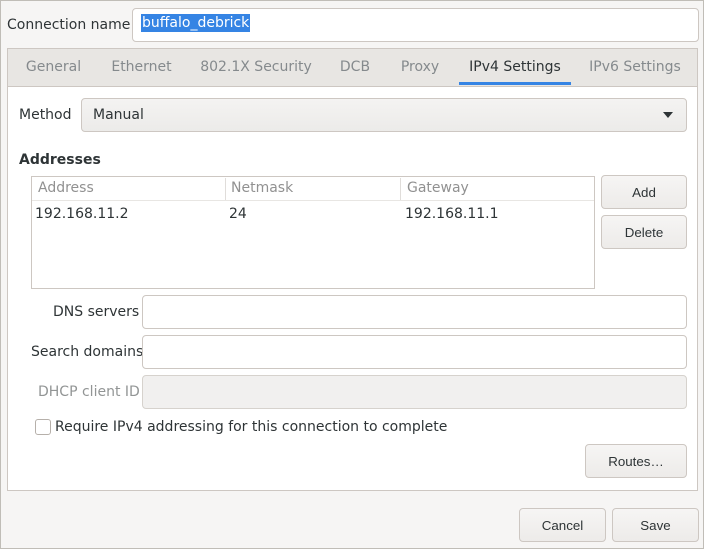 Image resolution: width=704 pixels, height=549 pixels. Describe the element at coordinates (82, 214) in the screenshot. I see `table-cell-address: 192.168.11.2` at that location.